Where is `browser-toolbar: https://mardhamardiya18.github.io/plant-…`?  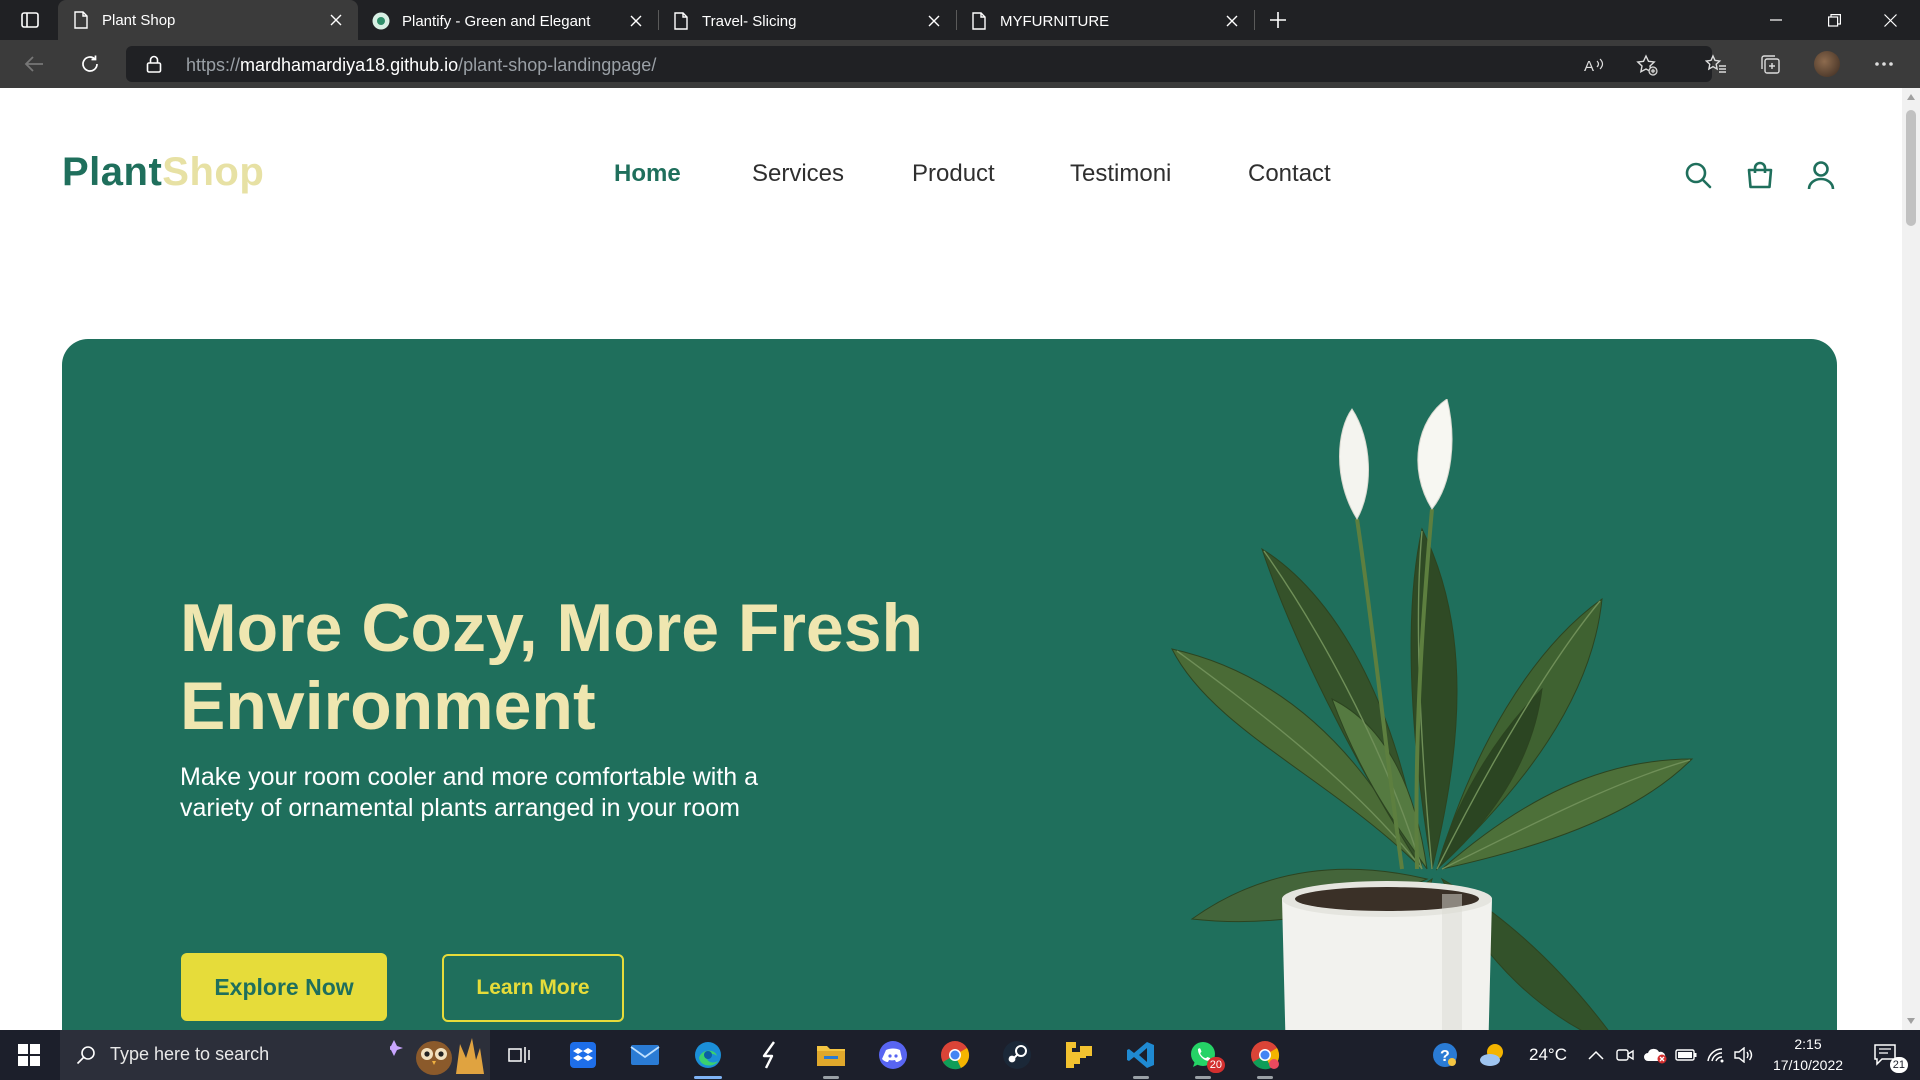 browser-toolbar: https://mardhamardiya18.github.io/plant-… is located at coordinates (960, 64).